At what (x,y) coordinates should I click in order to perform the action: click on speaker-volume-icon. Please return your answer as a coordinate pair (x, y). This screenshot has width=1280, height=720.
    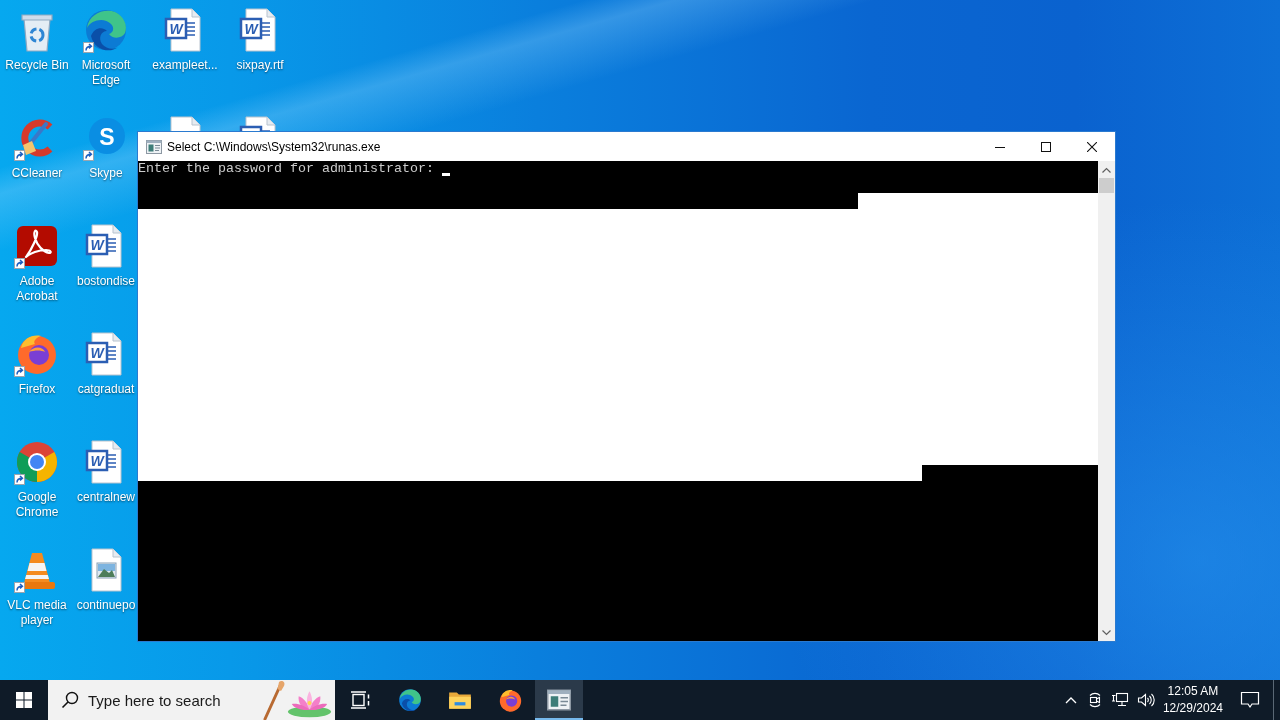
    Looking at the image, I should click on (1145, 700).